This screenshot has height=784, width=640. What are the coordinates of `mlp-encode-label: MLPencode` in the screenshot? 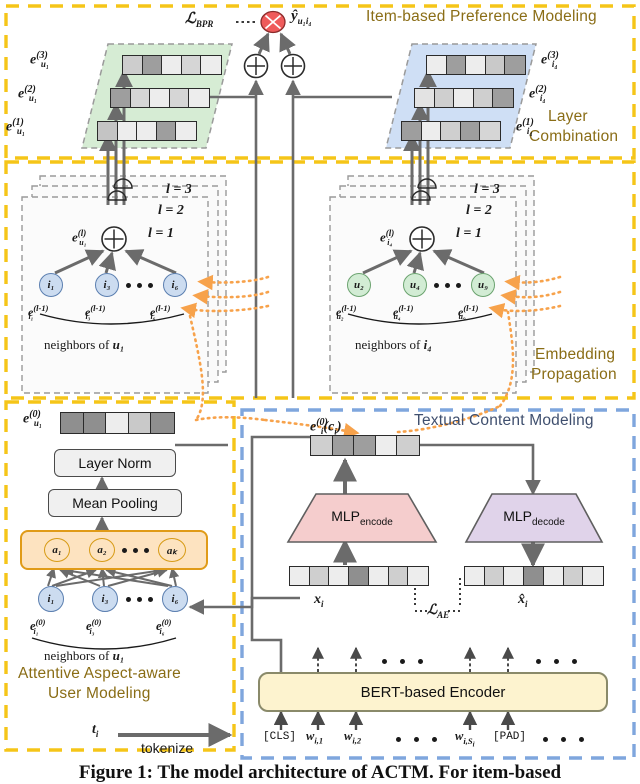 It's located at (362, 518).